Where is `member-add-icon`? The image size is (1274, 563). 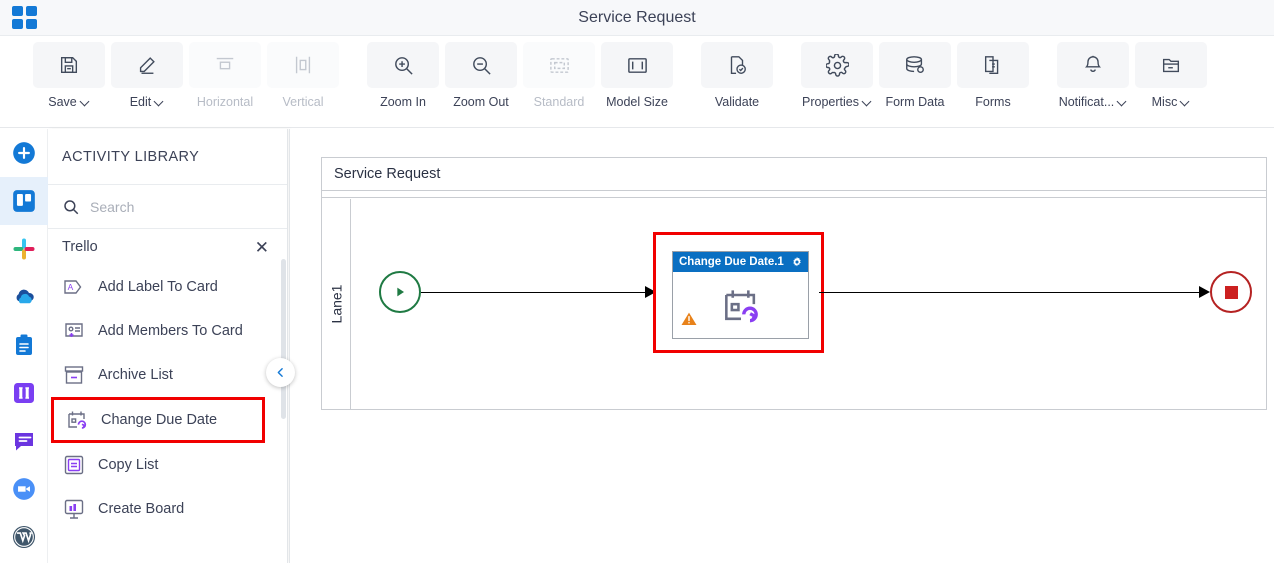
member-add-icon is located at coordinates (74, 330).